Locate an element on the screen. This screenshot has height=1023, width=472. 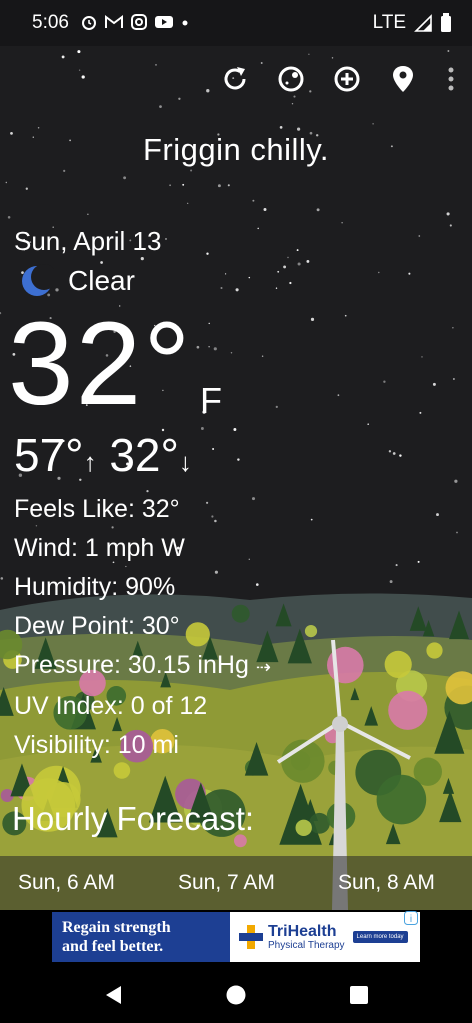
uv-index: UV Index: 0 of 12 is located at coordinates (111, 706).